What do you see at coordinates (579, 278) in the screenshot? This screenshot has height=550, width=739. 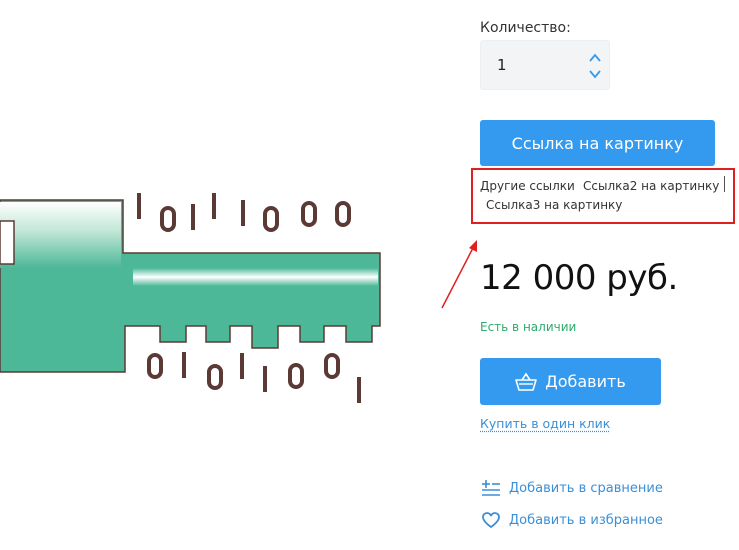 I see `product-price: 12 000 руб.` at bounding box center [579, 278].